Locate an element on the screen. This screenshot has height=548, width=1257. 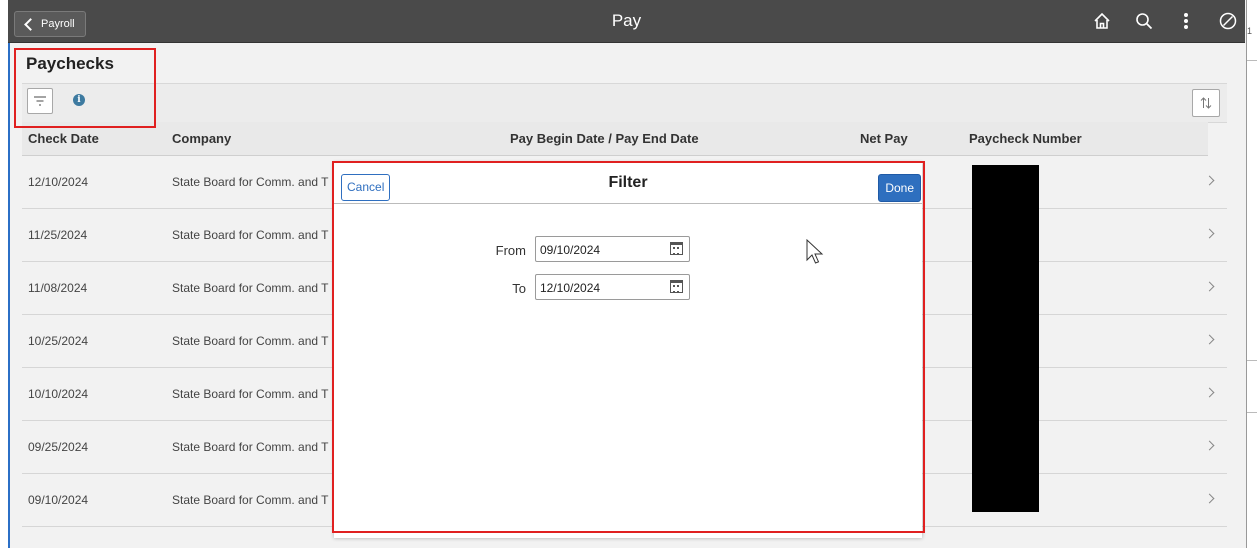
page-header-title: Pay is located at coordinates (626, 20).